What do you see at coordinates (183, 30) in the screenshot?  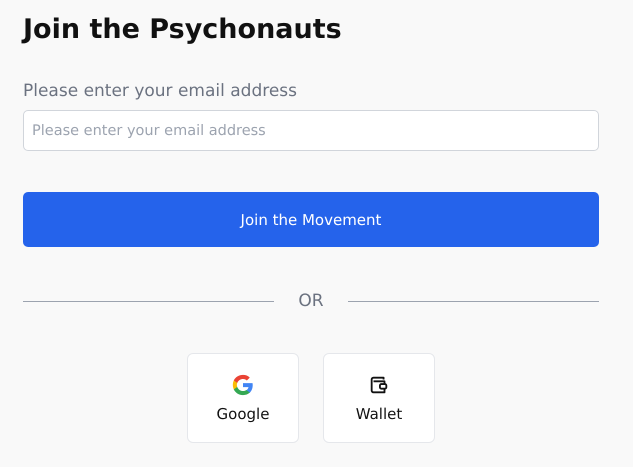 I see `page-title: Join the Psychonauts` at bounding box center [183, 30].